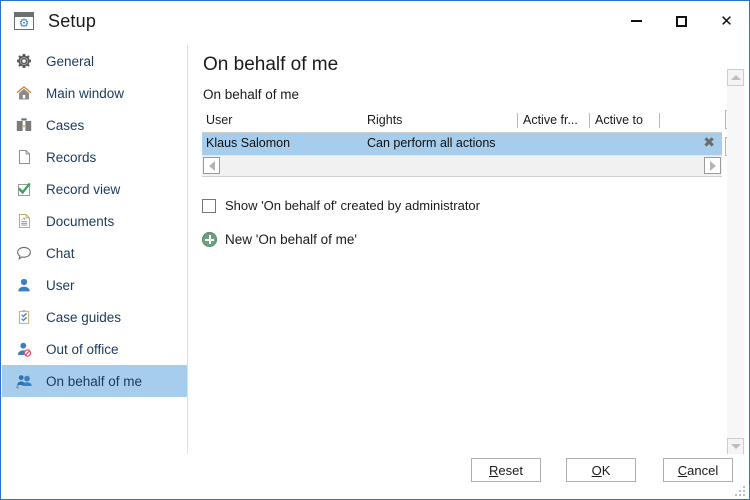 The height and width of the screenshot is (500, 750). I want to click on sidebar-item-record-view: Record view, so click(94, 189).